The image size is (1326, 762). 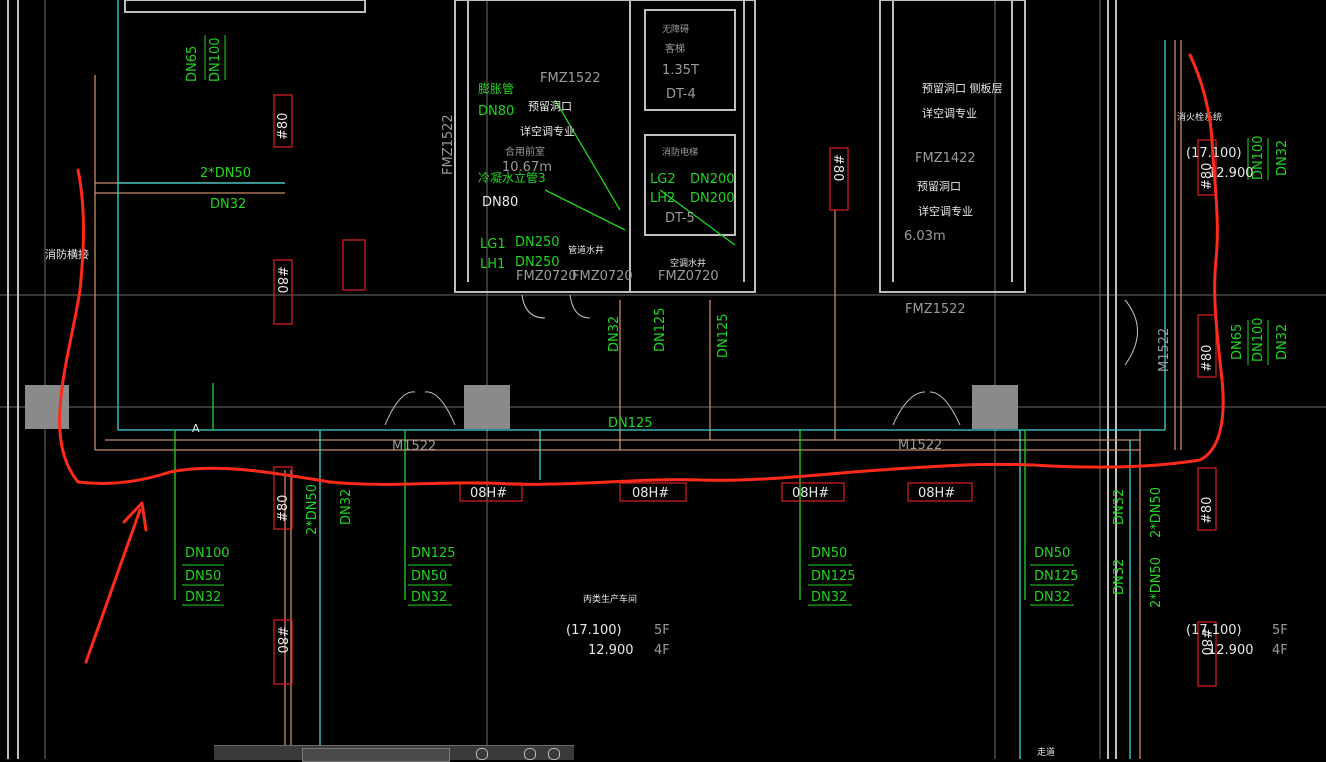 I want to click on label: 1.35T, so click(x=680, y=70).